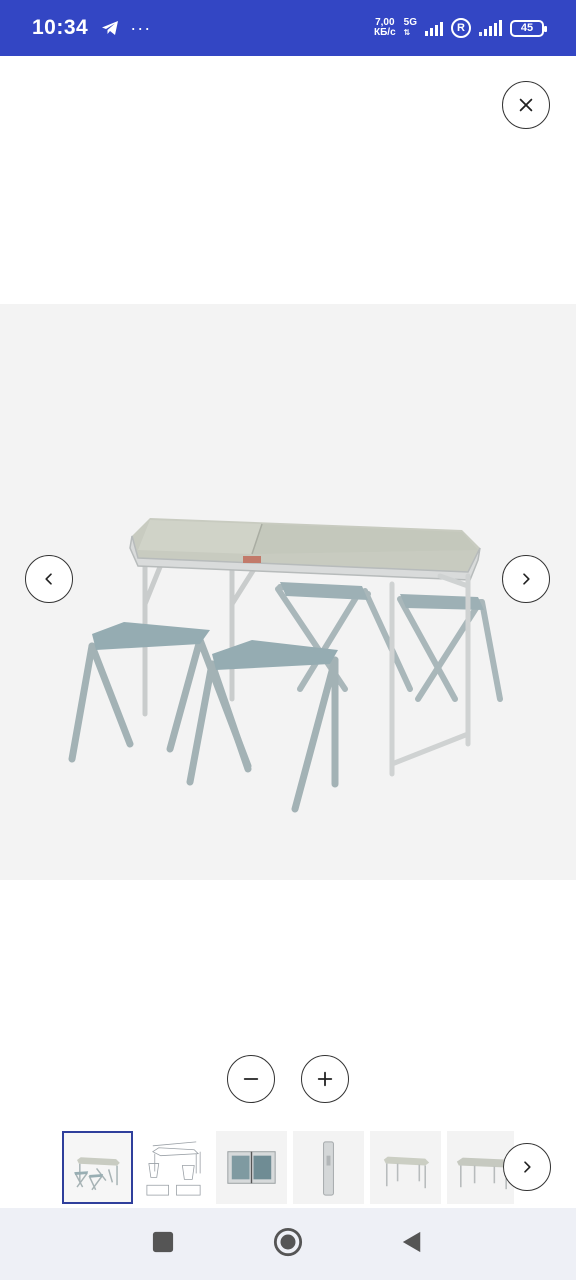 The height and width of the screenshot is (1280, 576). I want to click on thumbnail-strip, so click(288, 1168).